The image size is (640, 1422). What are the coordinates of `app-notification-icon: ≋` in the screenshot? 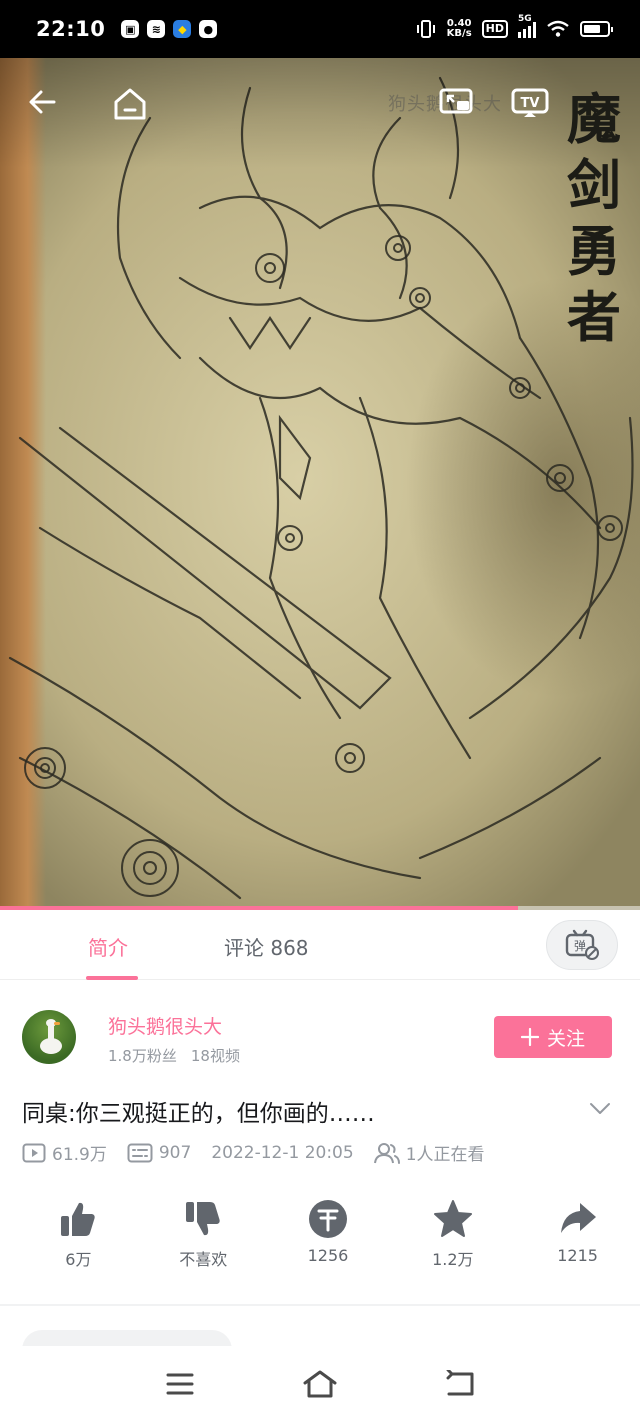 It's located at (156, 29).